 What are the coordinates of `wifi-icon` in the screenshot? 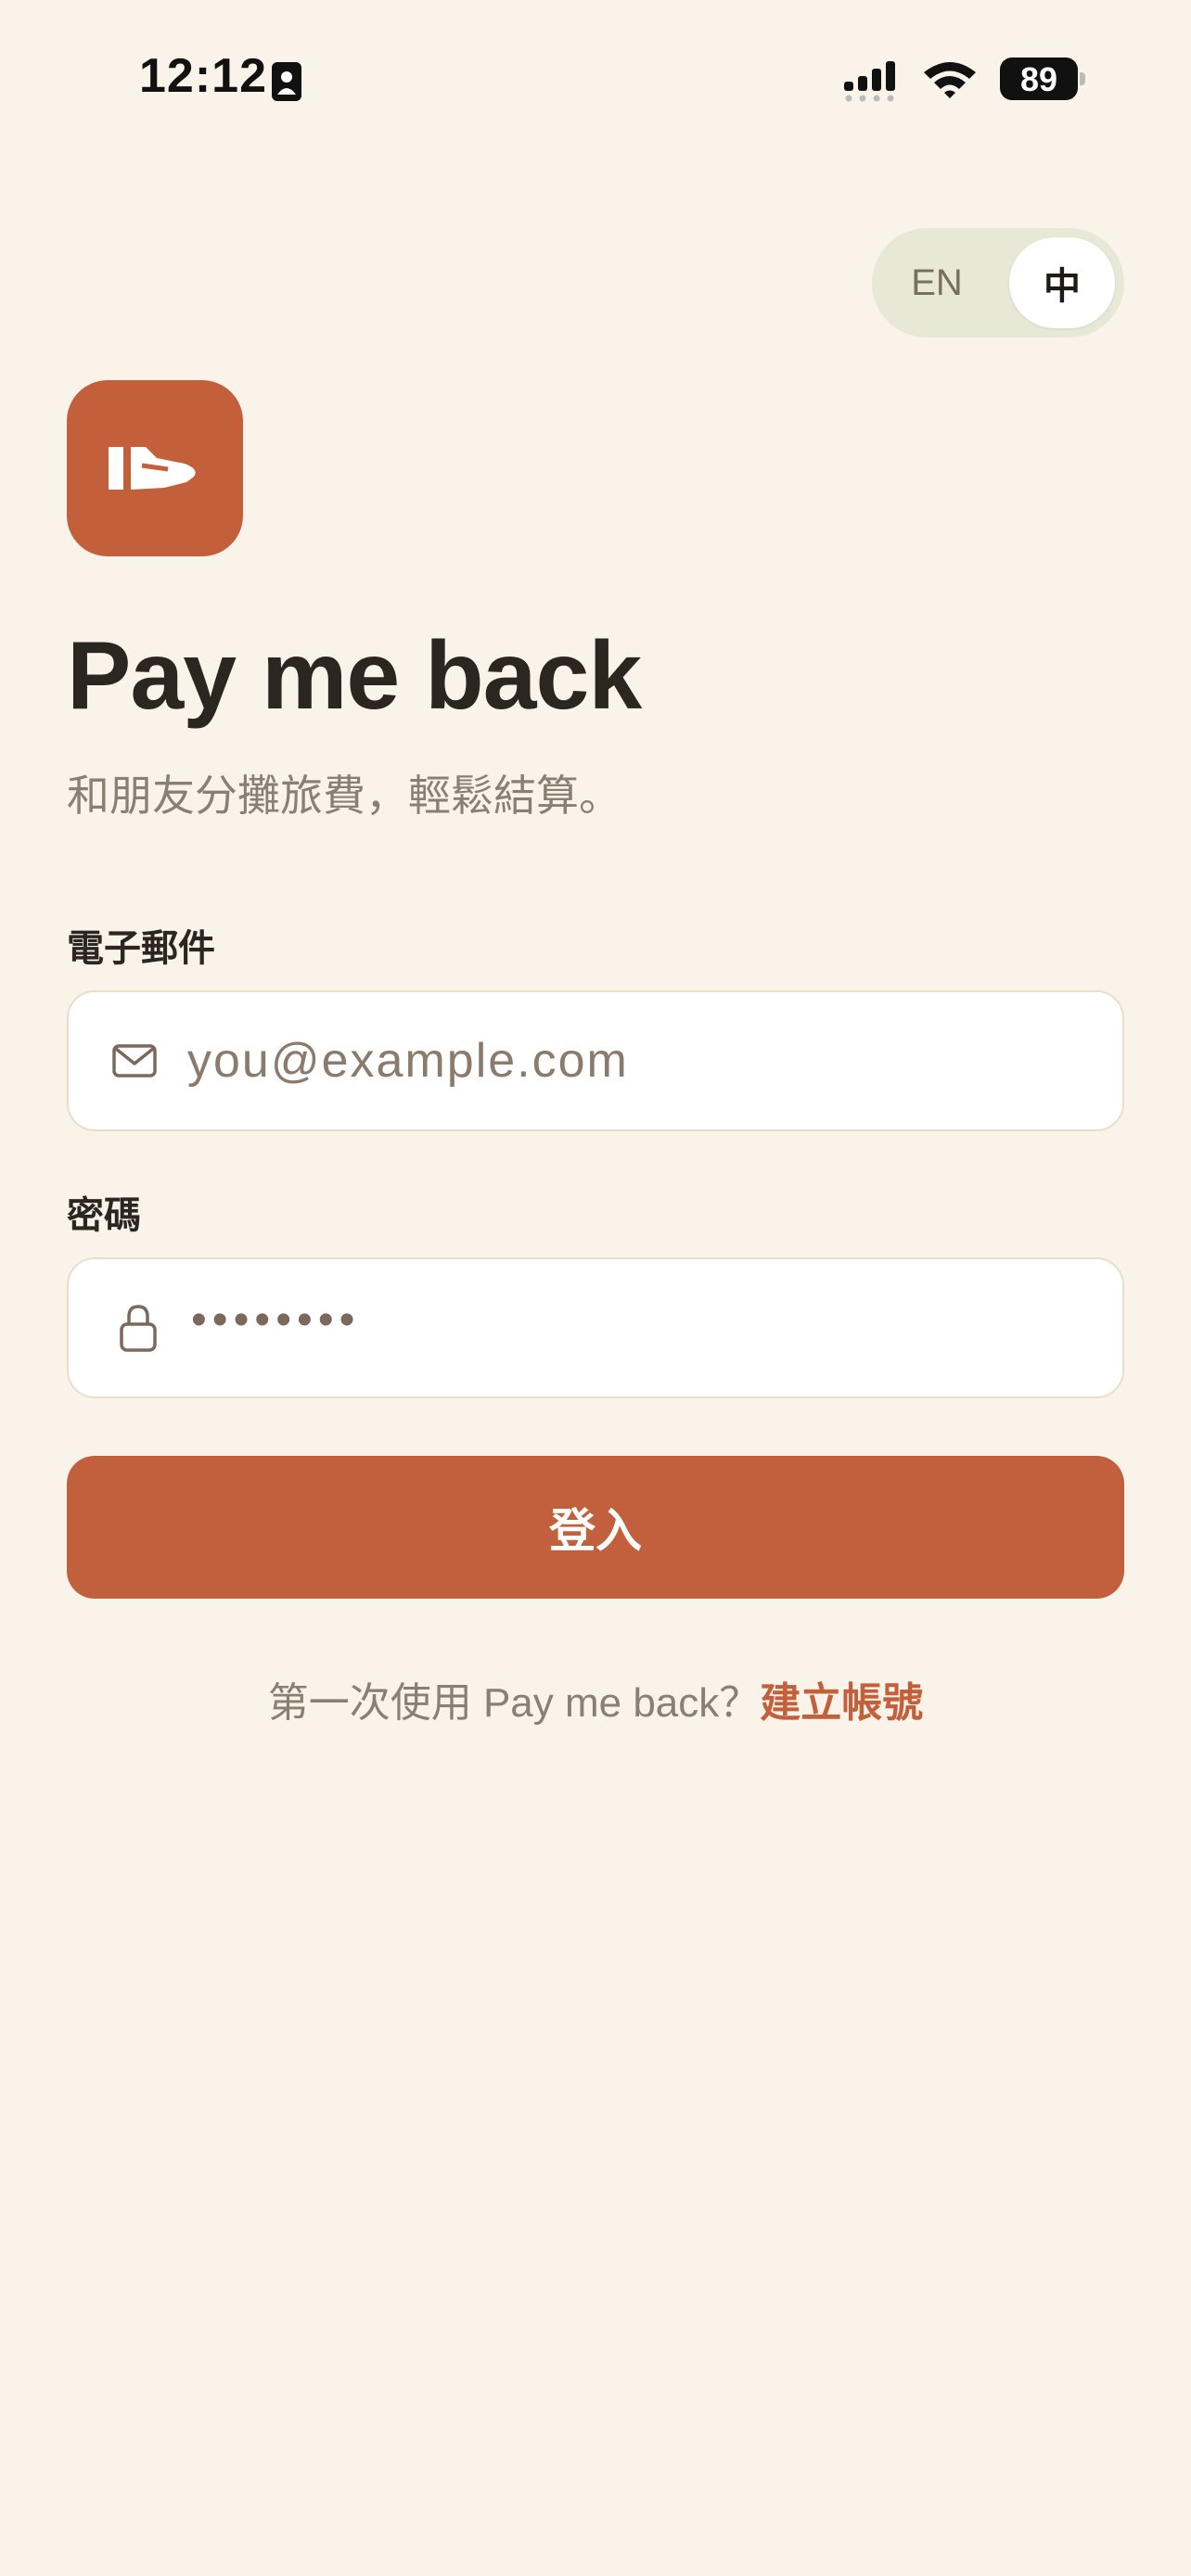 It's located at (950, 80).